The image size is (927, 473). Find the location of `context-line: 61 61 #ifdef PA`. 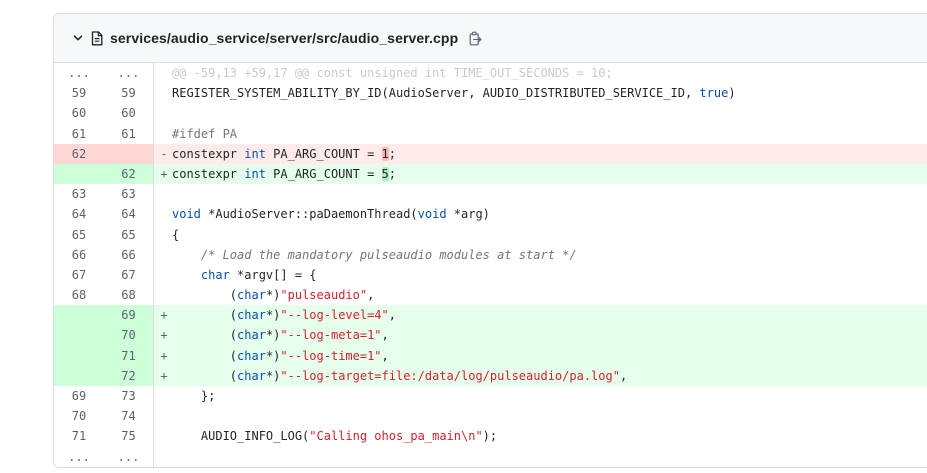

context-line: 61 61 #ifdef PA is located at coordinates (490, 133).